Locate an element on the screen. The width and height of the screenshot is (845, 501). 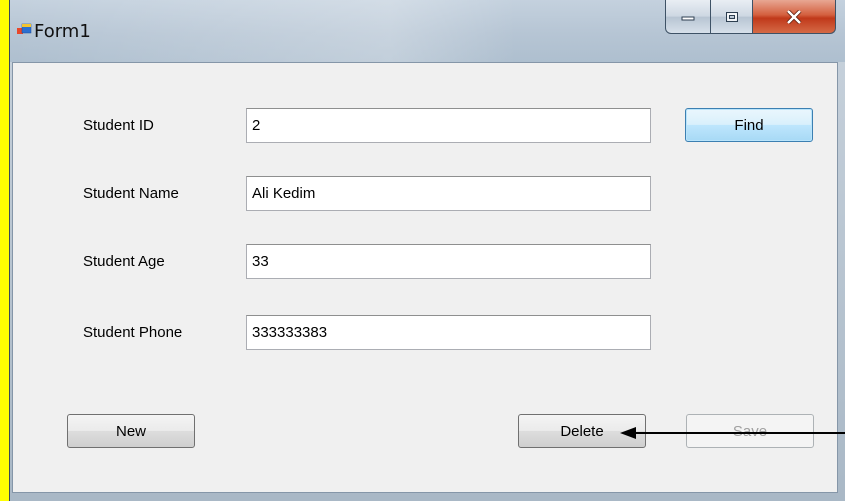
maximize-icon is located at coordinates (731, 16).